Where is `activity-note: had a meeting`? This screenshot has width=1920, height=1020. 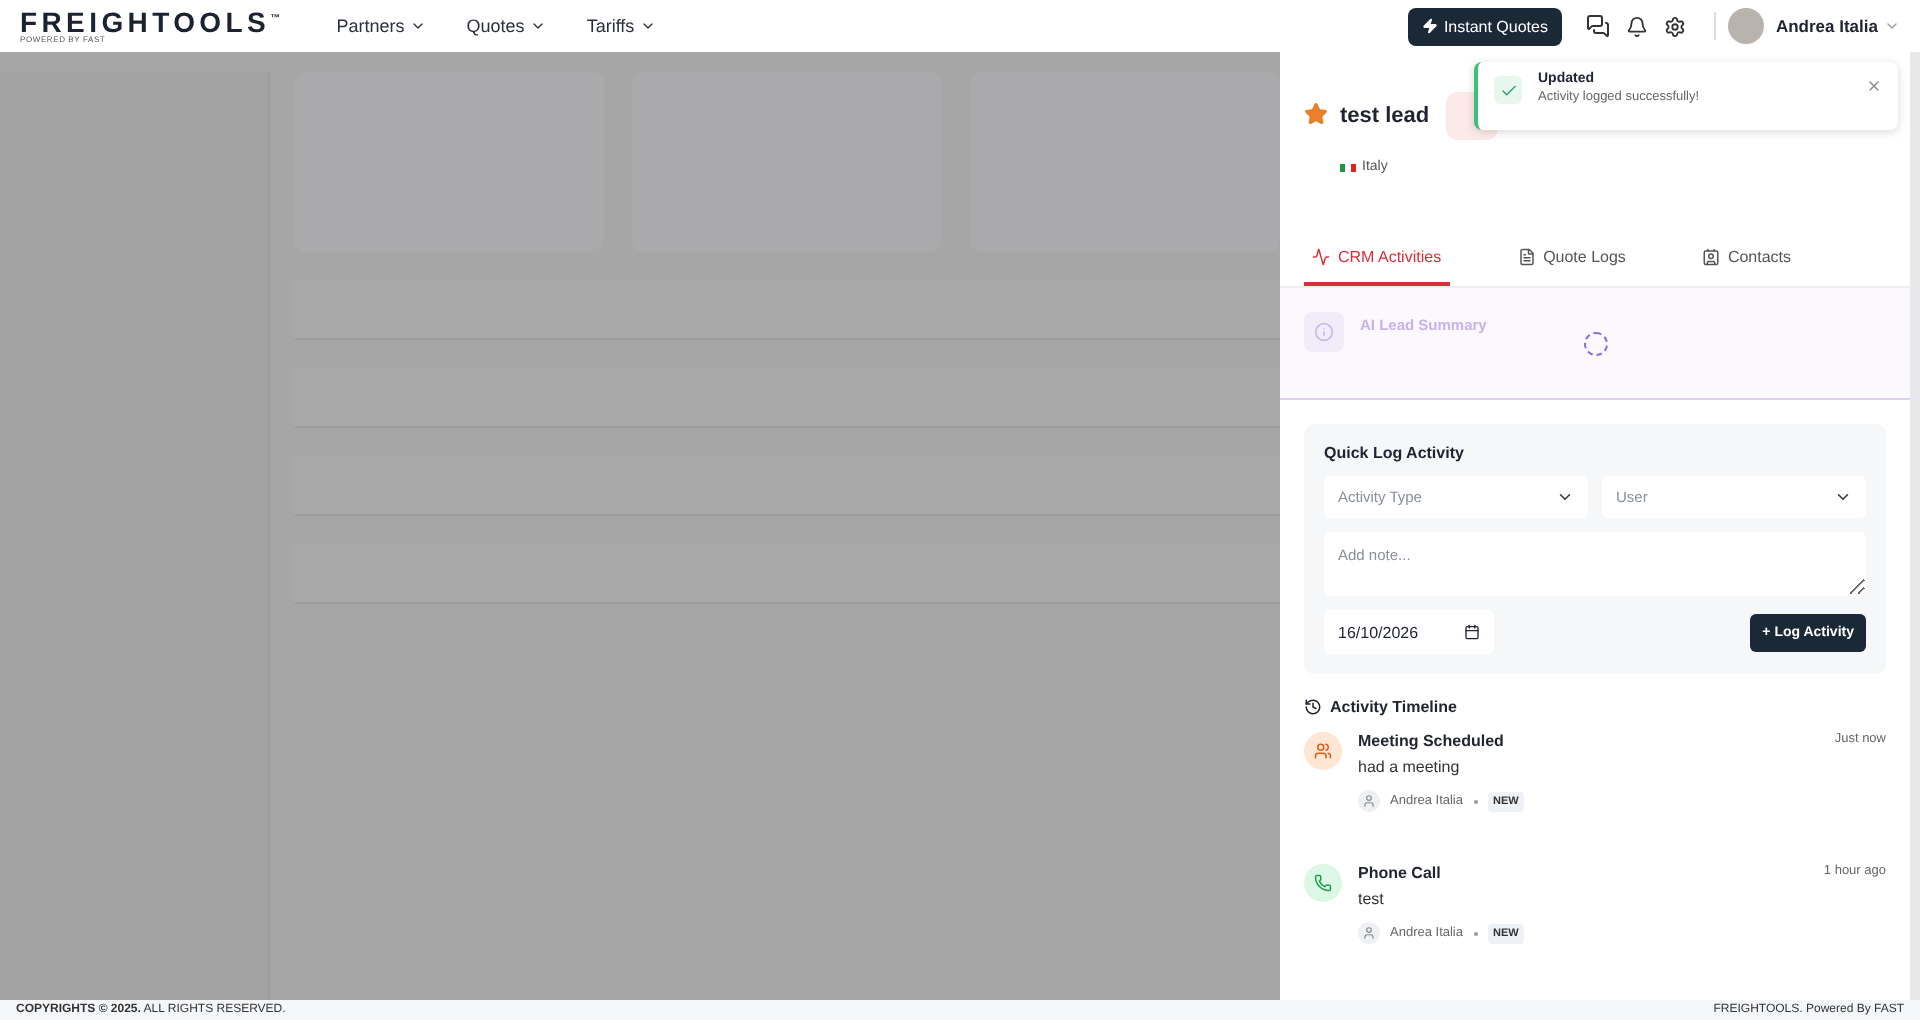 activity-note: had a meeting is located at coordinates (1410, 767).